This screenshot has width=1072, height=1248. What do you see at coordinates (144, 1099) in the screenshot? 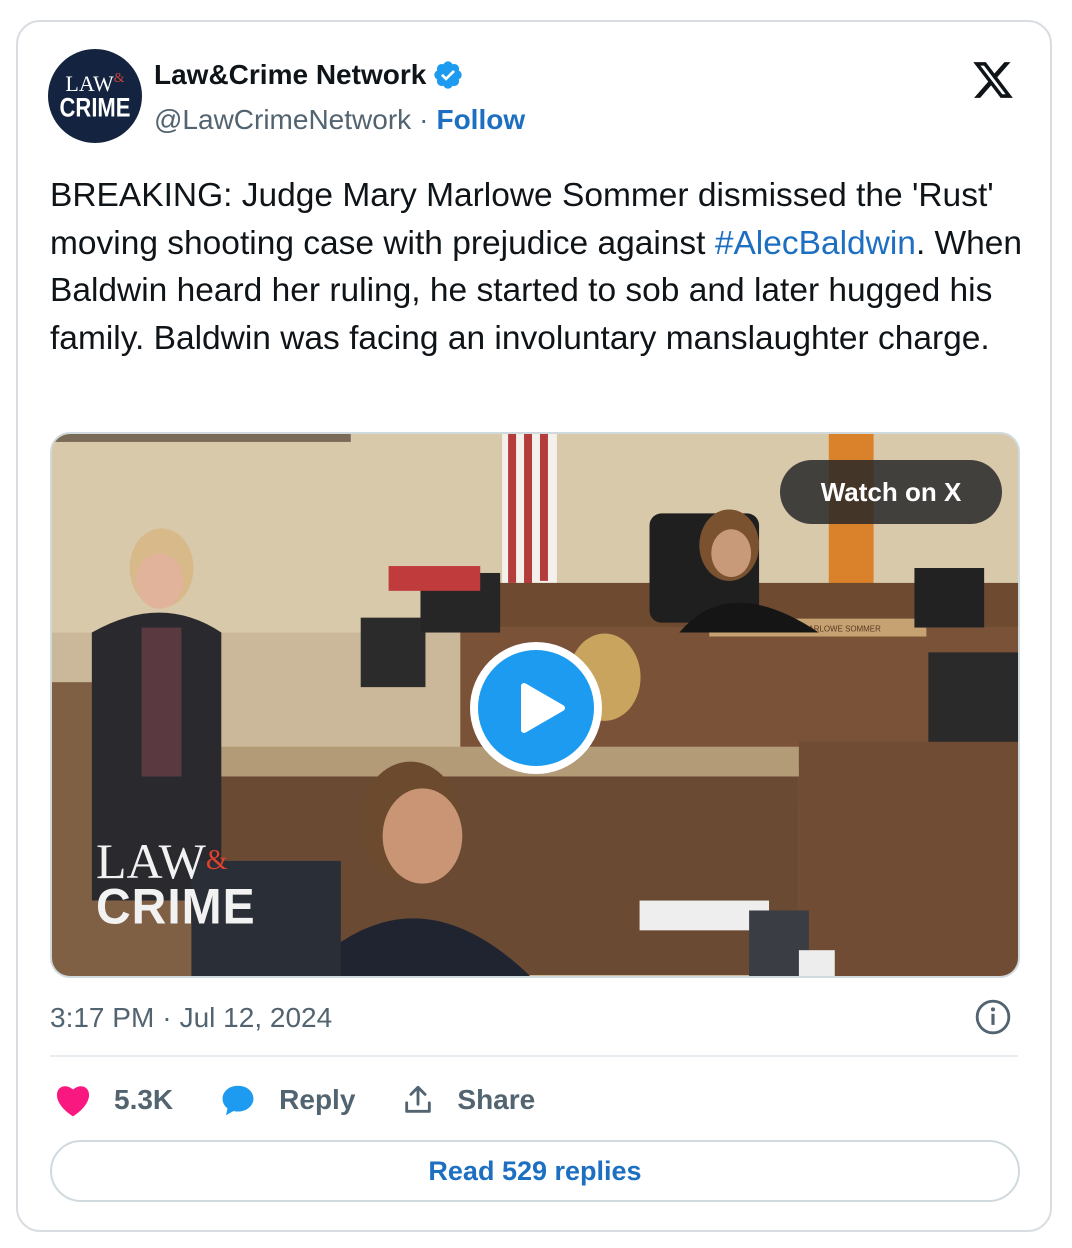
I see `like-count: 5.3K` at bounding box center [144, 1099].